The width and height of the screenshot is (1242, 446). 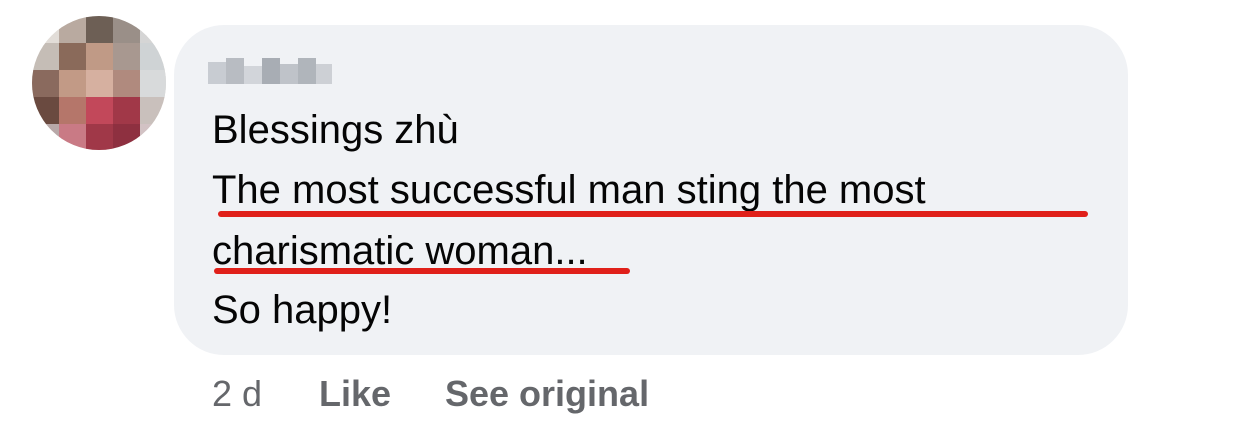 What do you see at coordinates (302, 310) in the screenshot?
I see `comment-text-line: So happy!` at bounding box center [302, 310].